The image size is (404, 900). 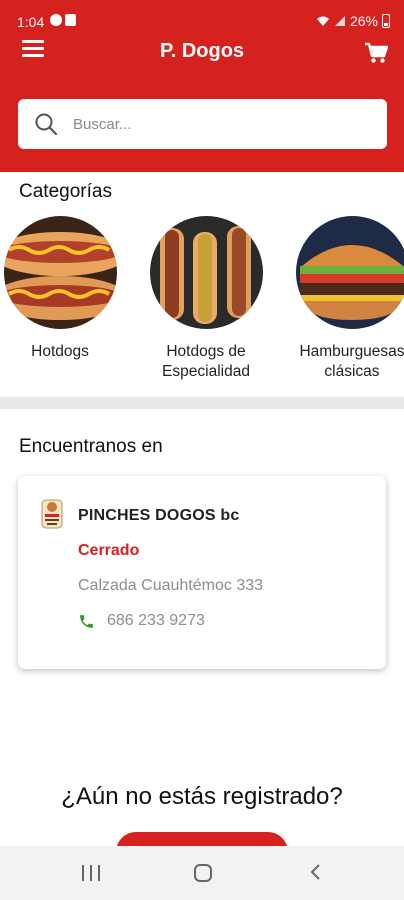 I want to click on system-nav-bar, so click(x=202, y=873).